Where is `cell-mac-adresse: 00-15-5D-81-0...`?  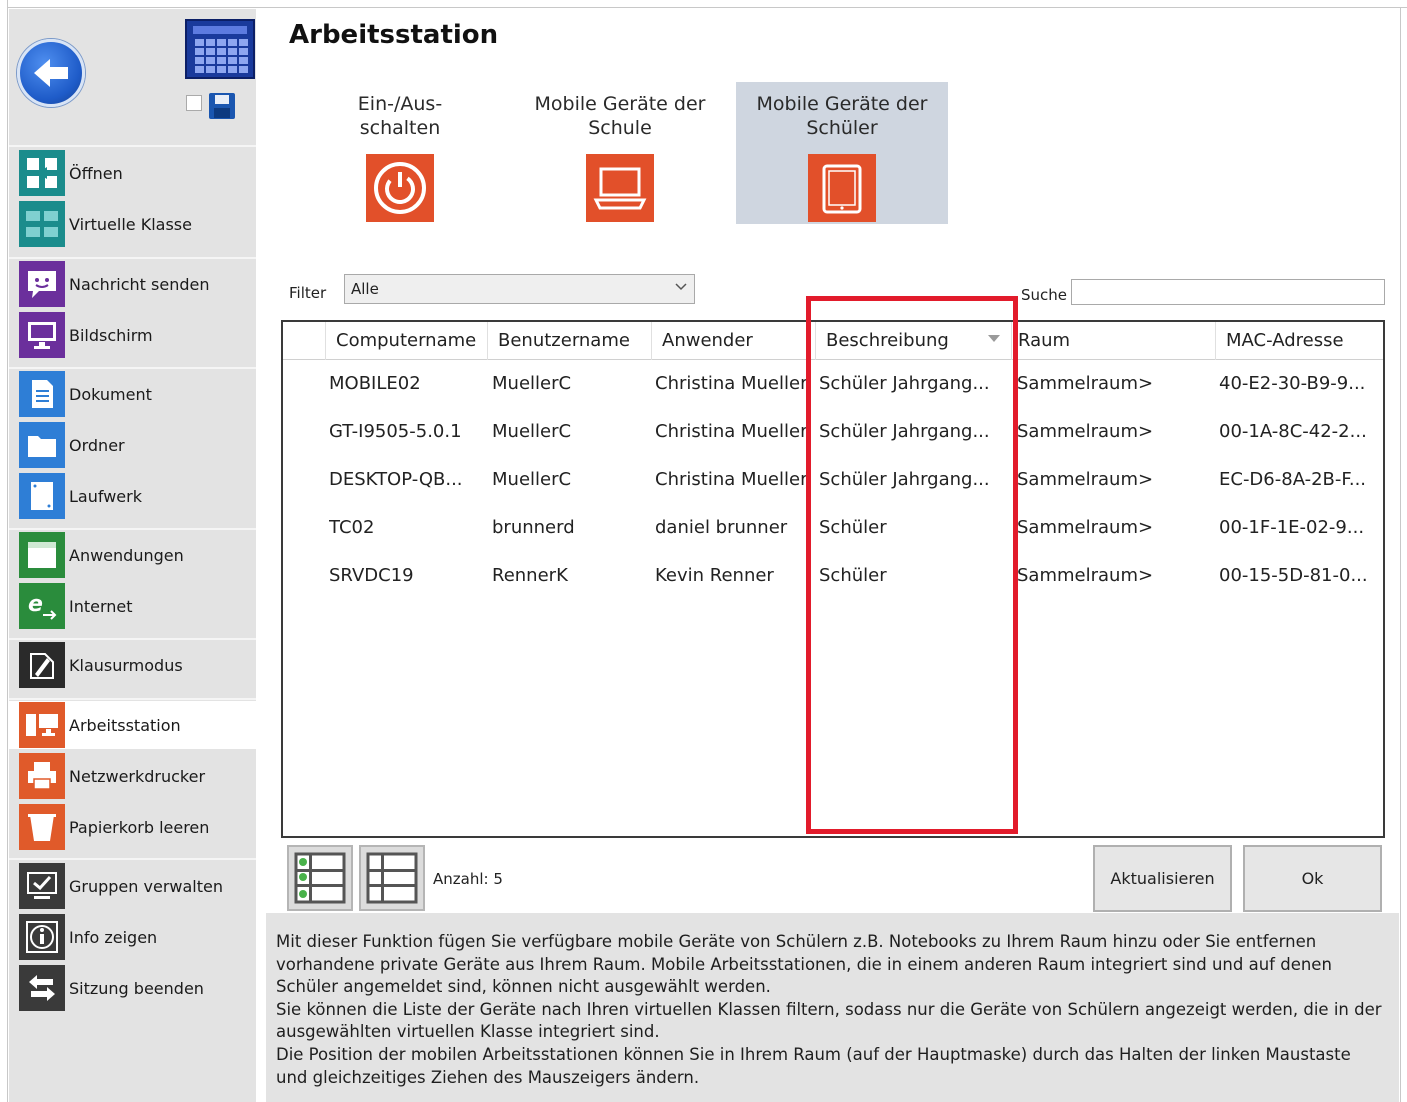 cell-mac-adresse: 00-15-5D-81-0... is located at coordinates (1293, 575).